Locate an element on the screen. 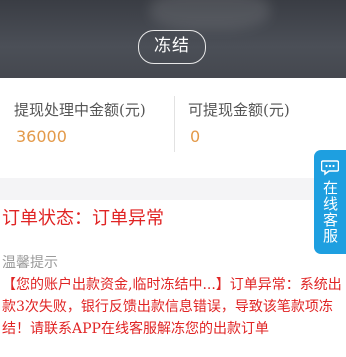 The height and width of the screenshot is (357, 346). section-separator is located at coordinates (173, 189).